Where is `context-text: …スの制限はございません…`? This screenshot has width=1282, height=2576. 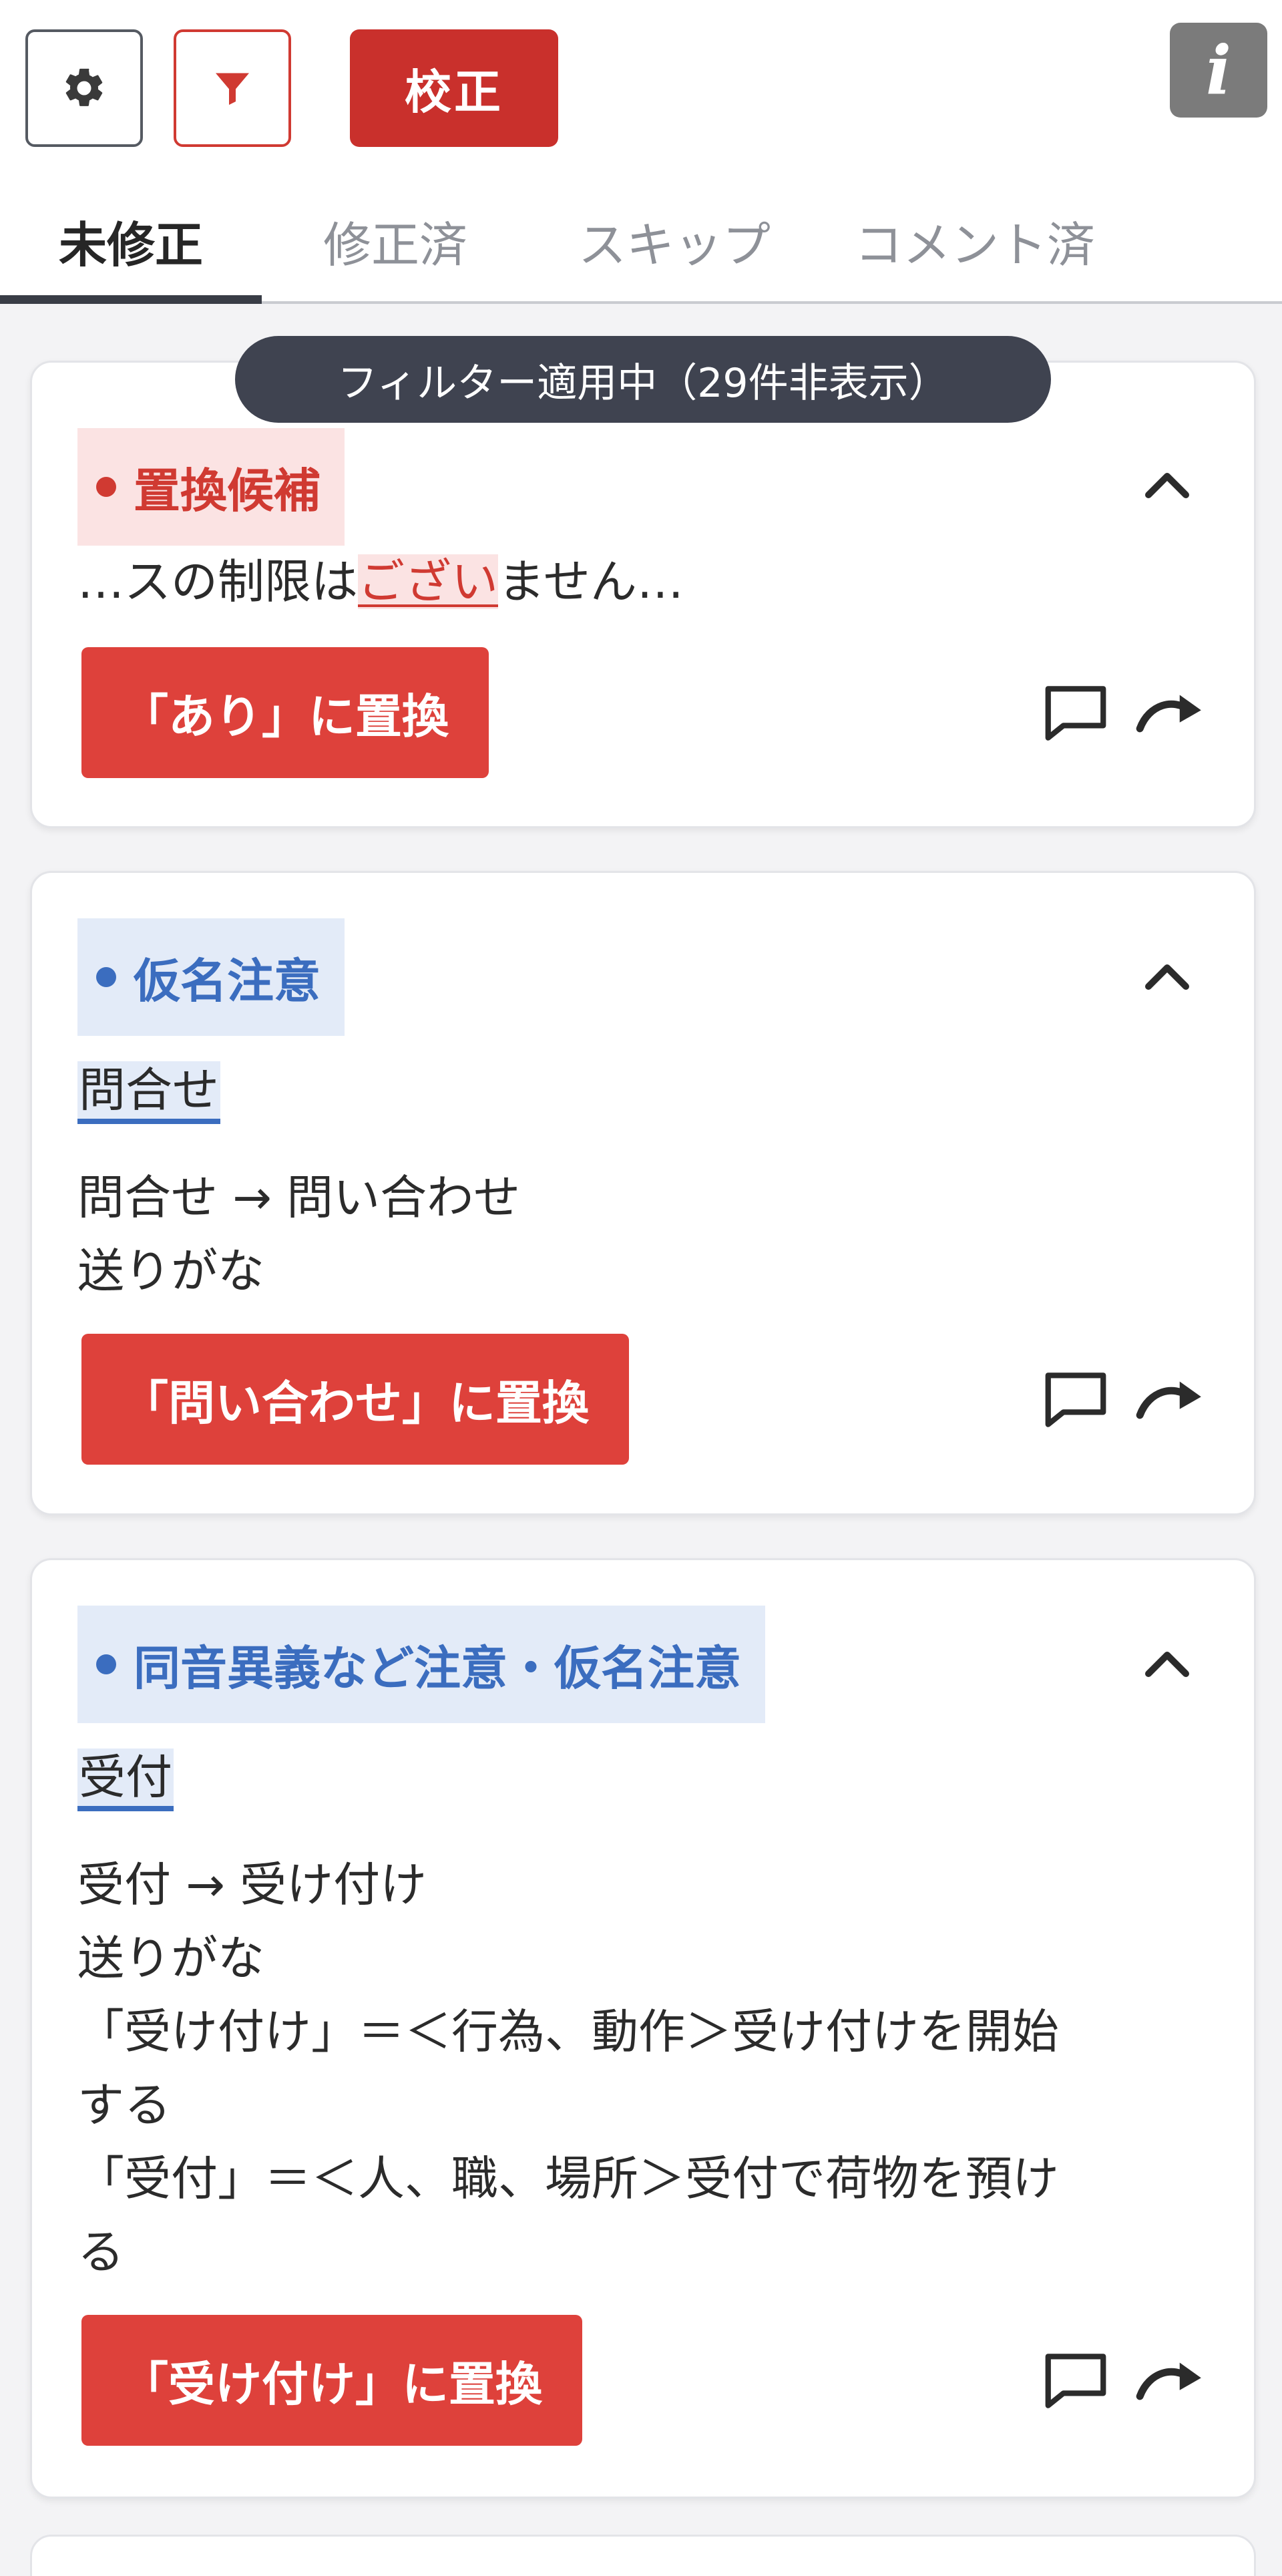
context-text: …スの制限はございません… is located at coordinates (381, 578).